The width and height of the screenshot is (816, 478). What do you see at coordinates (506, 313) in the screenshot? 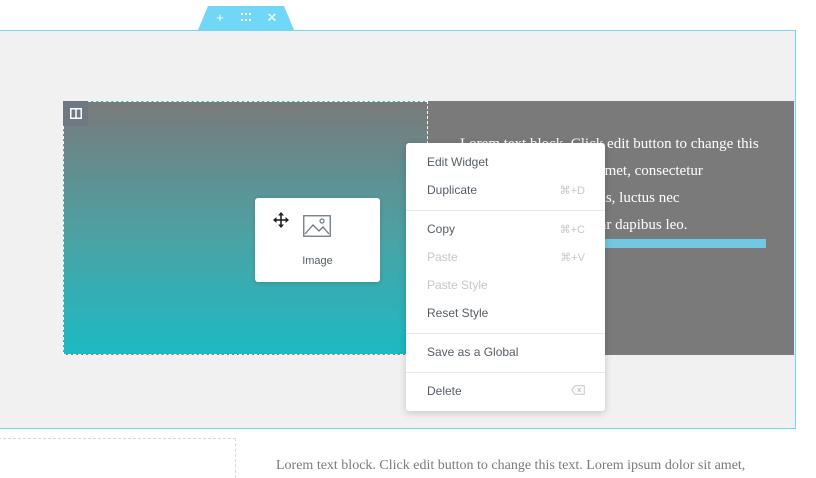
I see `menu-item-reset-style: Reset Style` at bounding box center [506, 313].